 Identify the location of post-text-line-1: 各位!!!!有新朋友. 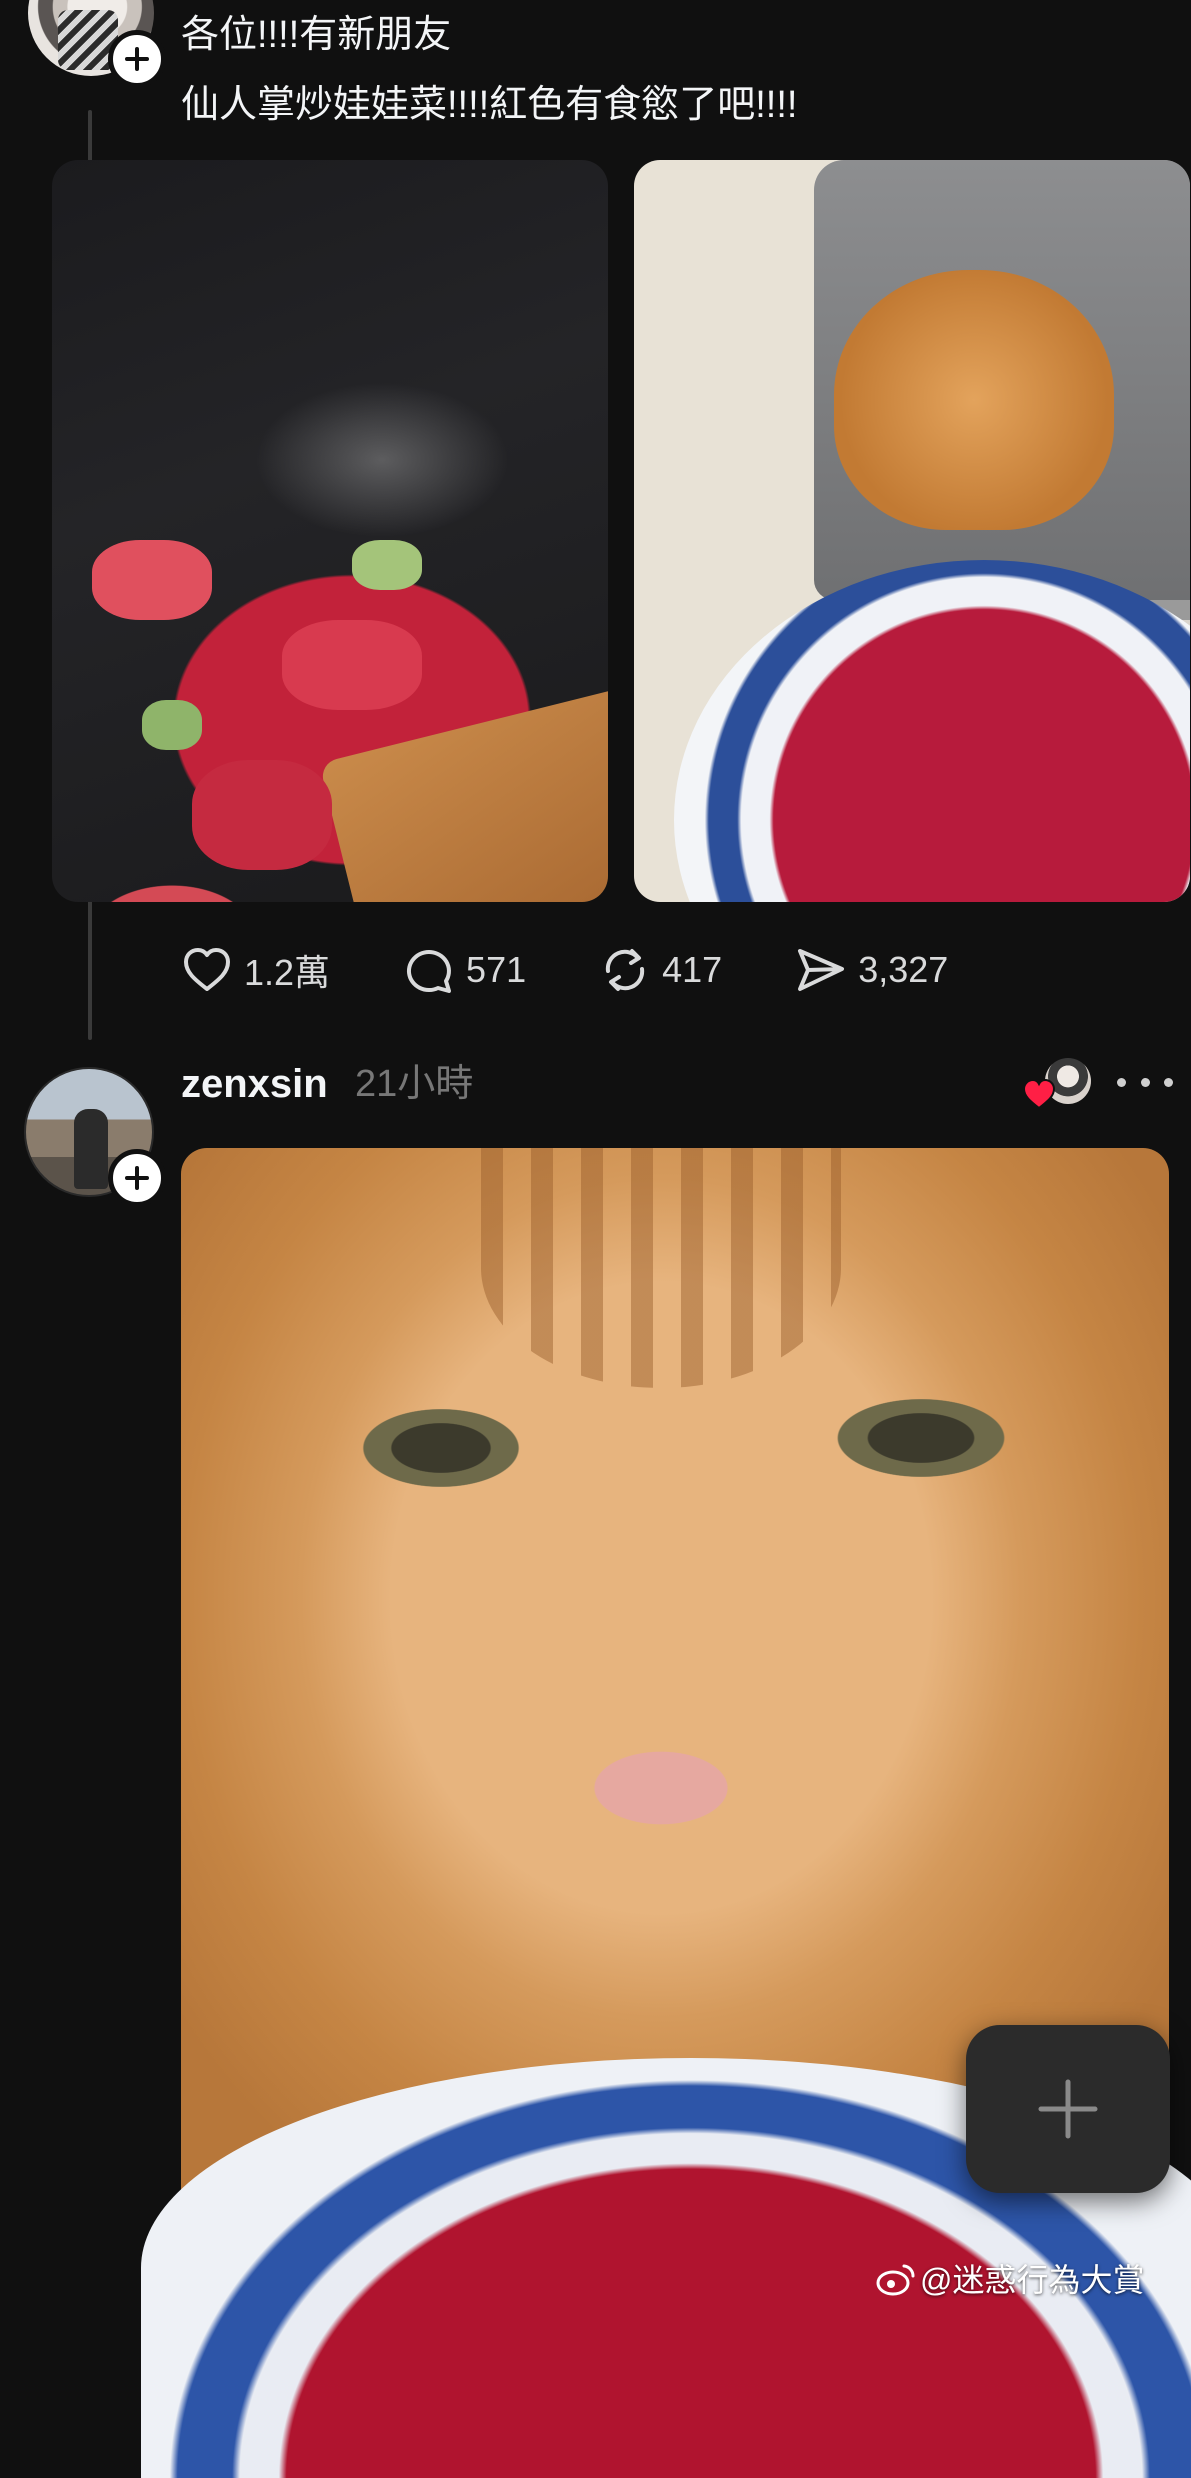
(316, 35).